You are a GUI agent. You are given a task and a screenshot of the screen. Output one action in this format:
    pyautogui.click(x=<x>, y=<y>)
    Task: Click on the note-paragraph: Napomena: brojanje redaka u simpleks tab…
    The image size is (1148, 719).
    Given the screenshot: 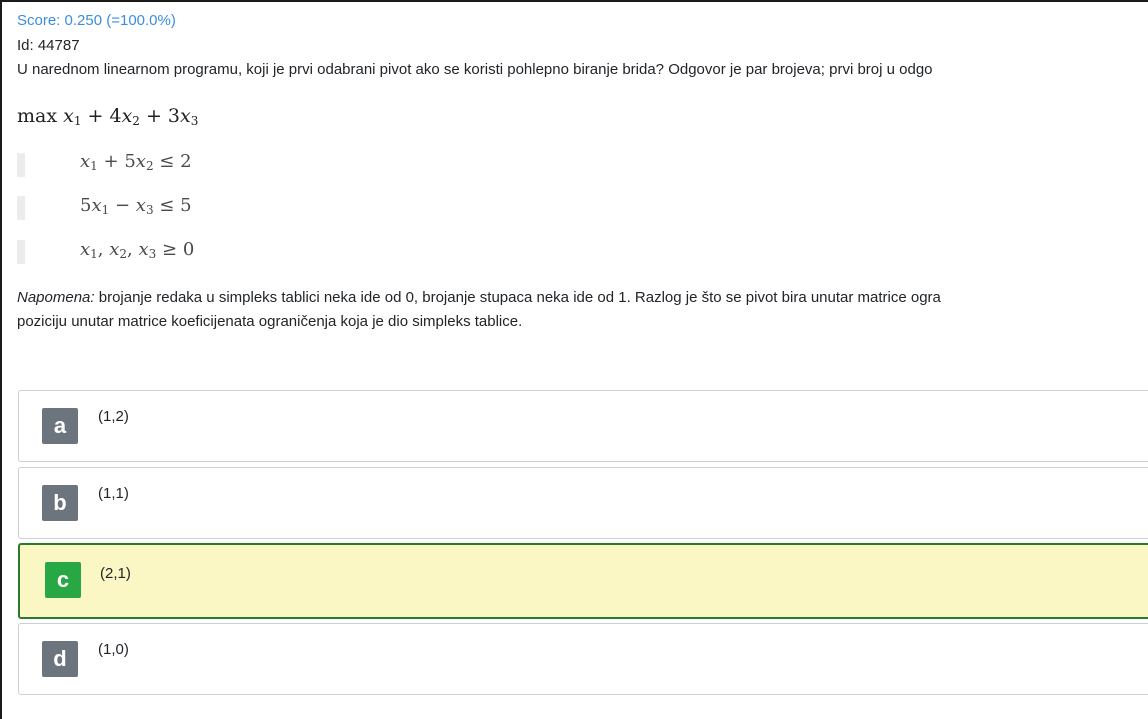 What is the action you would take?
    pyautogui.click(x=582, y=310)
    